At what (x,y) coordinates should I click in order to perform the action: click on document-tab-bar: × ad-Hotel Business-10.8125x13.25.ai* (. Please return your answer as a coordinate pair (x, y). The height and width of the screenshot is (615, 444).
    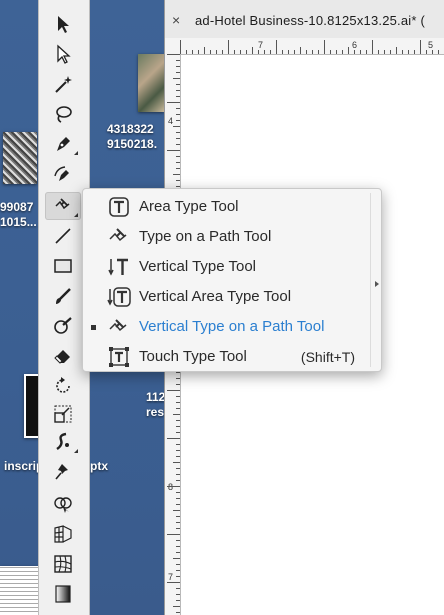
    Looking at the image, I should click on (304, 19).